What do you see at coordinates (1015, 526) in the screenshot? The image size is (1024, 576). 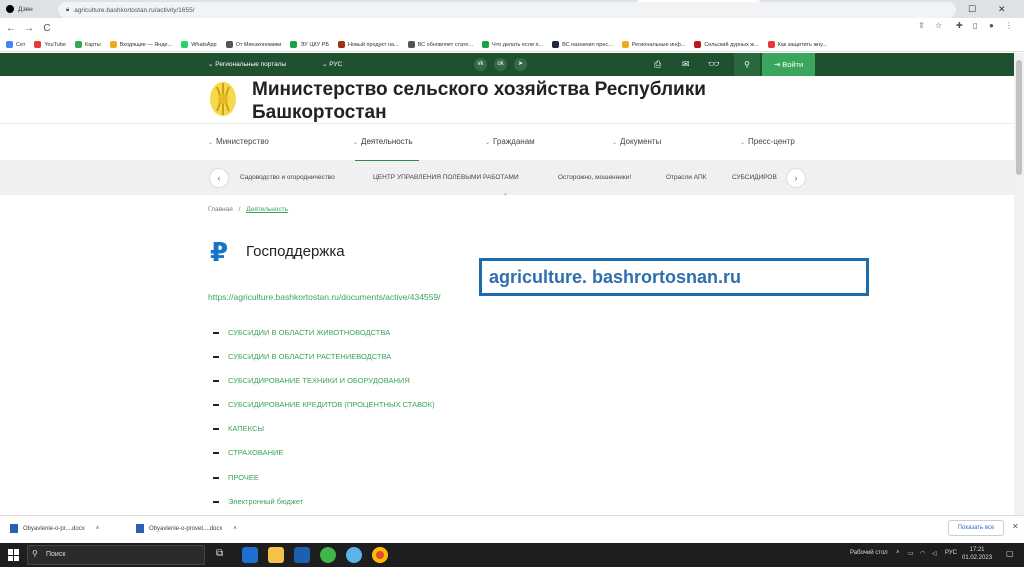 I see `close-downloads-icon: ✕` at bounding box center [1015, 526].